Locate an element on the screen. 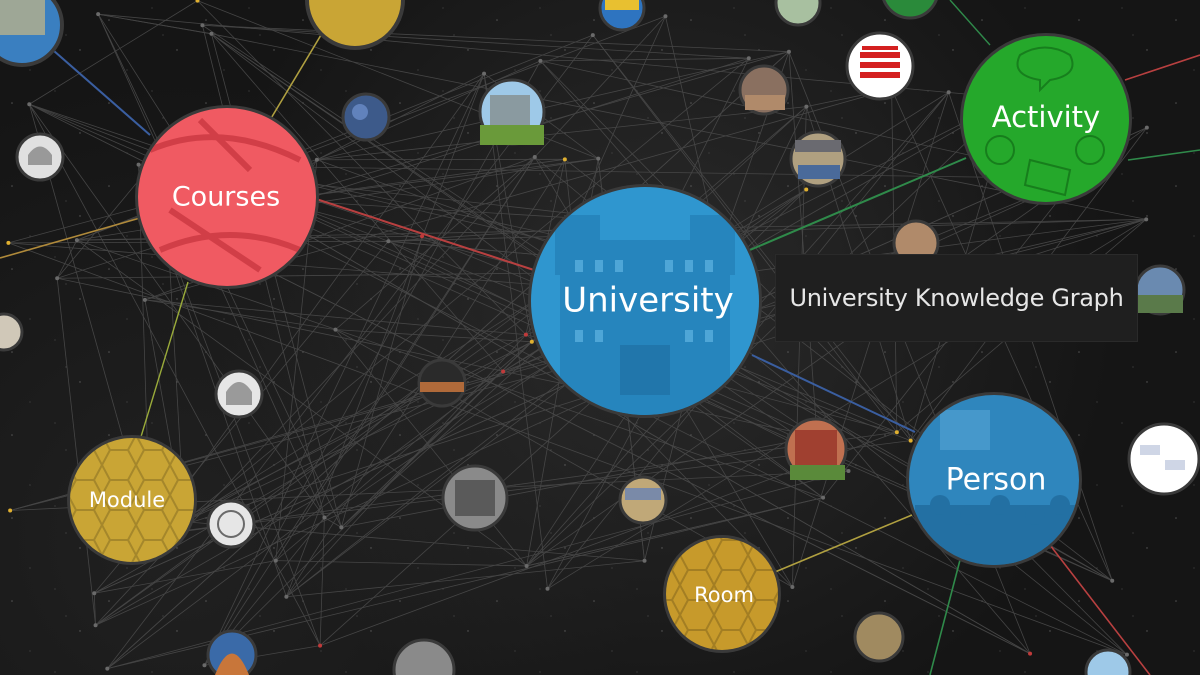 Image resolution: width=1200 pixels, height=675 pixels. graph-title: University Knowledge Graph is located at coordinates (956, 298).